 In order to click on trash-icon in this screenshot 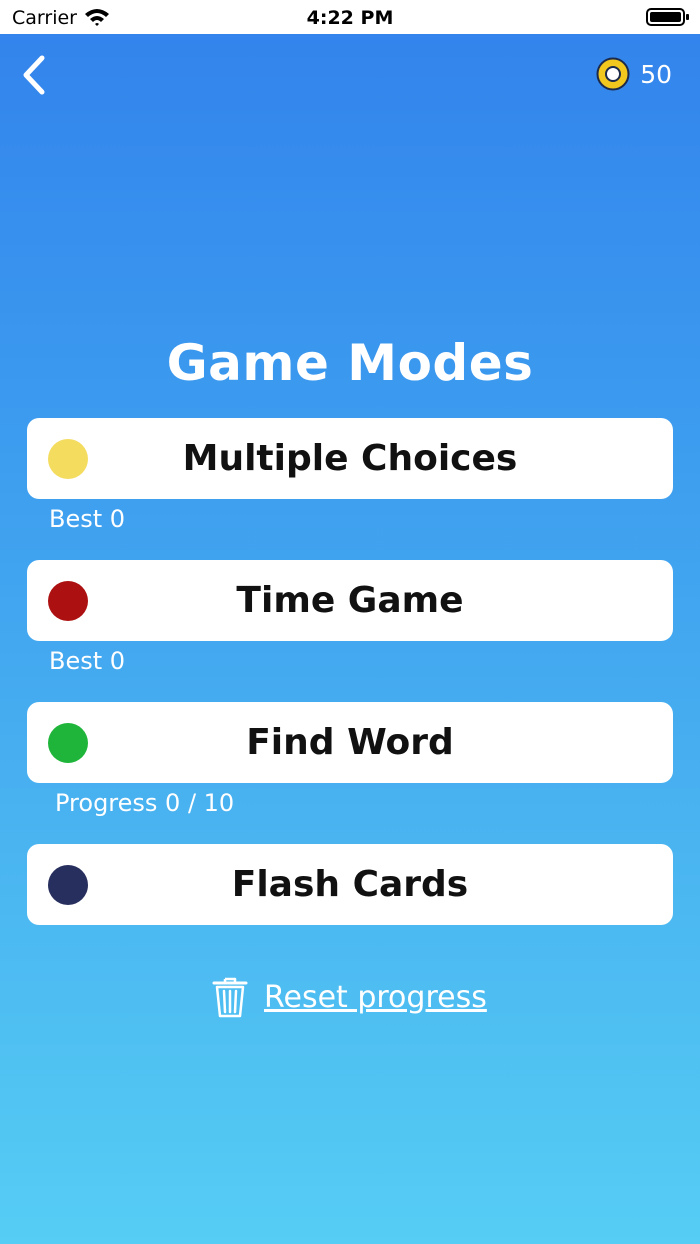, I will do `click(230, 997)`.